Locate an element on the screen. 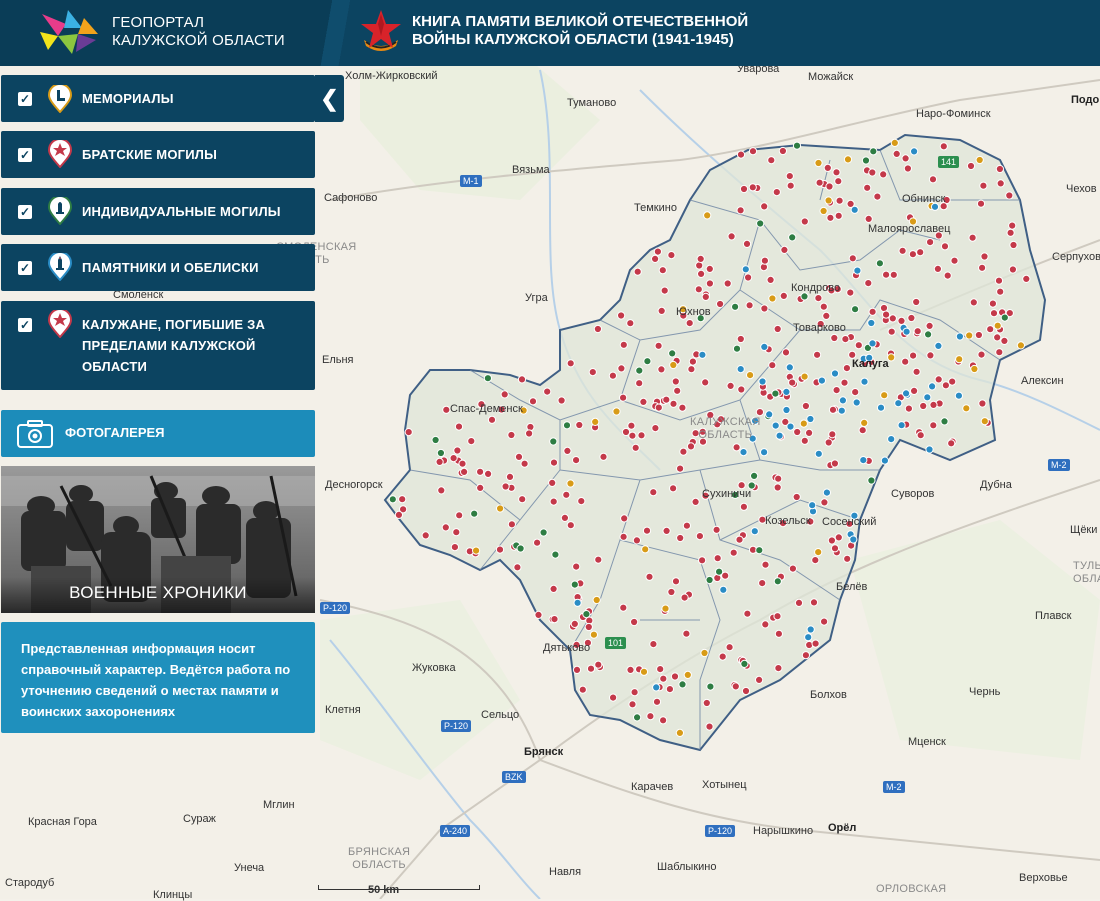 This screenshot has height=901, width=1100. layer-mass-graves: ✓ БРАТСКИЕ МОГИЛЫ is located at coordinates (158, 154).